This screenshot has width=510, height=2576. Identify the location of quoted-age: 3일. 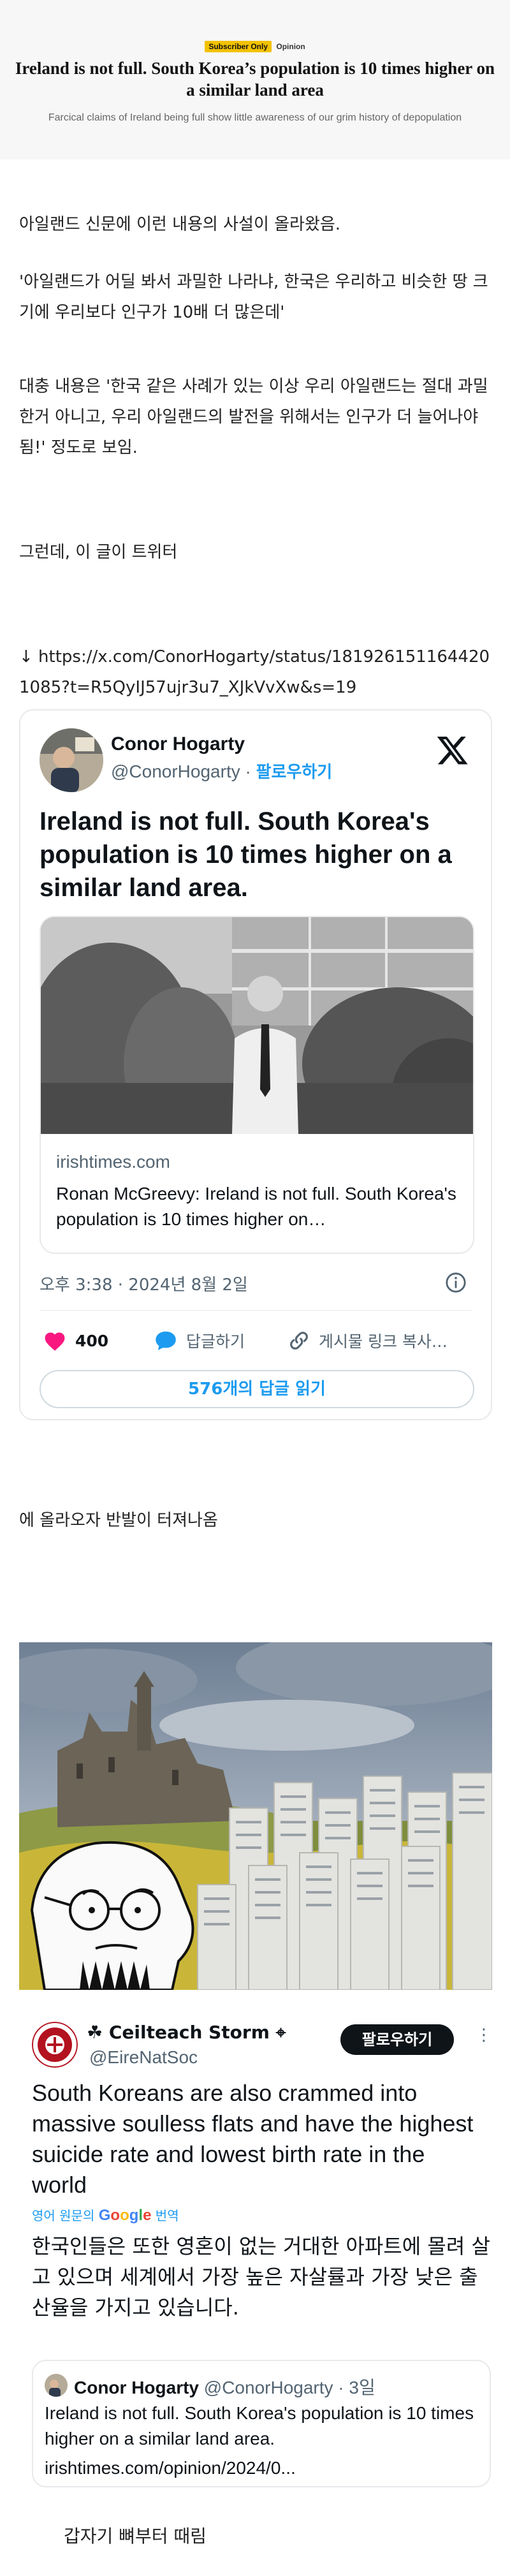
(362, 2387).